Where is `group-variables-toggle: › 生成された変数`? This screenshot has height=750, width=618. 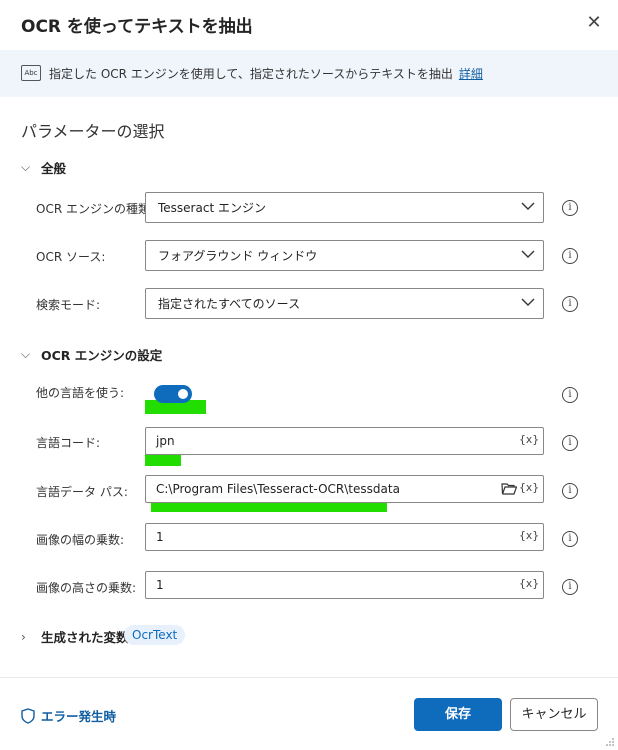
group-variables-toggle: › 生成された変数 is located at coordinates (75, 636).